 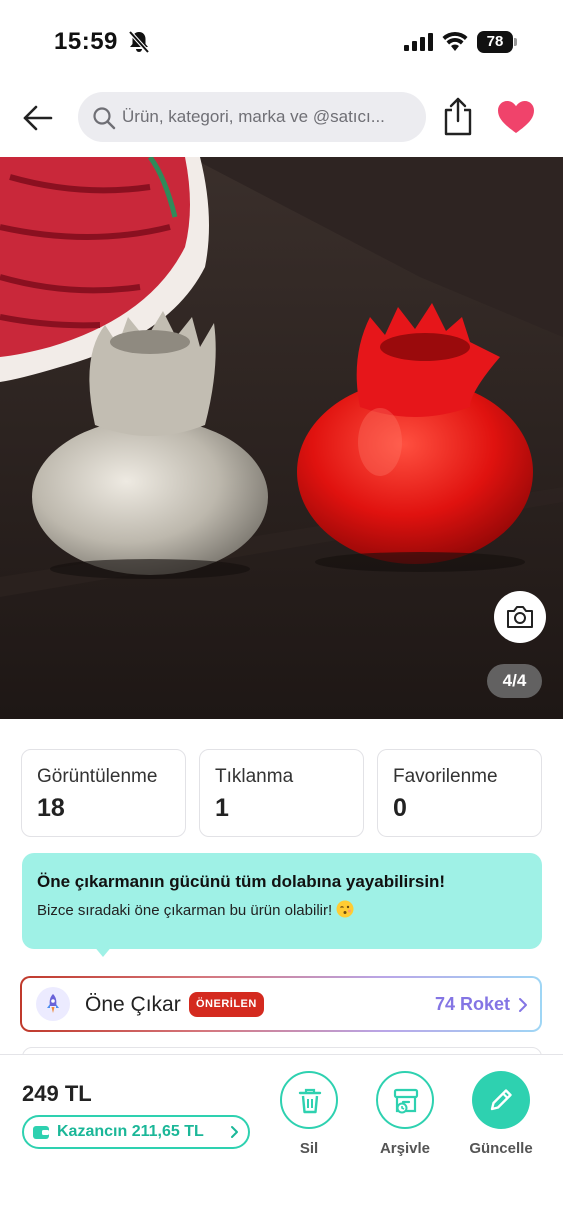 What do you see at coordinates (514, 681) in the screenshot?
I see `photo-counter: 4/4` at bounding box center [514, 681].